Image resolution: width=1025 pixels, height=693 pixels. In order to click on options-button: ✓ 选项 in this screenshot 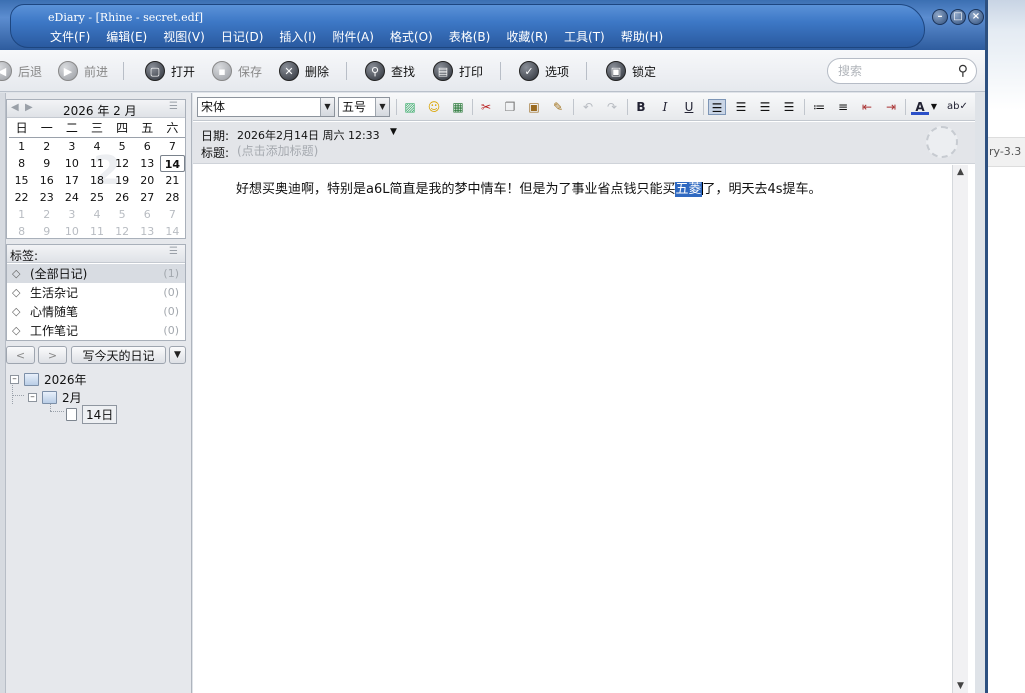, I will do `click(544, 71)`.